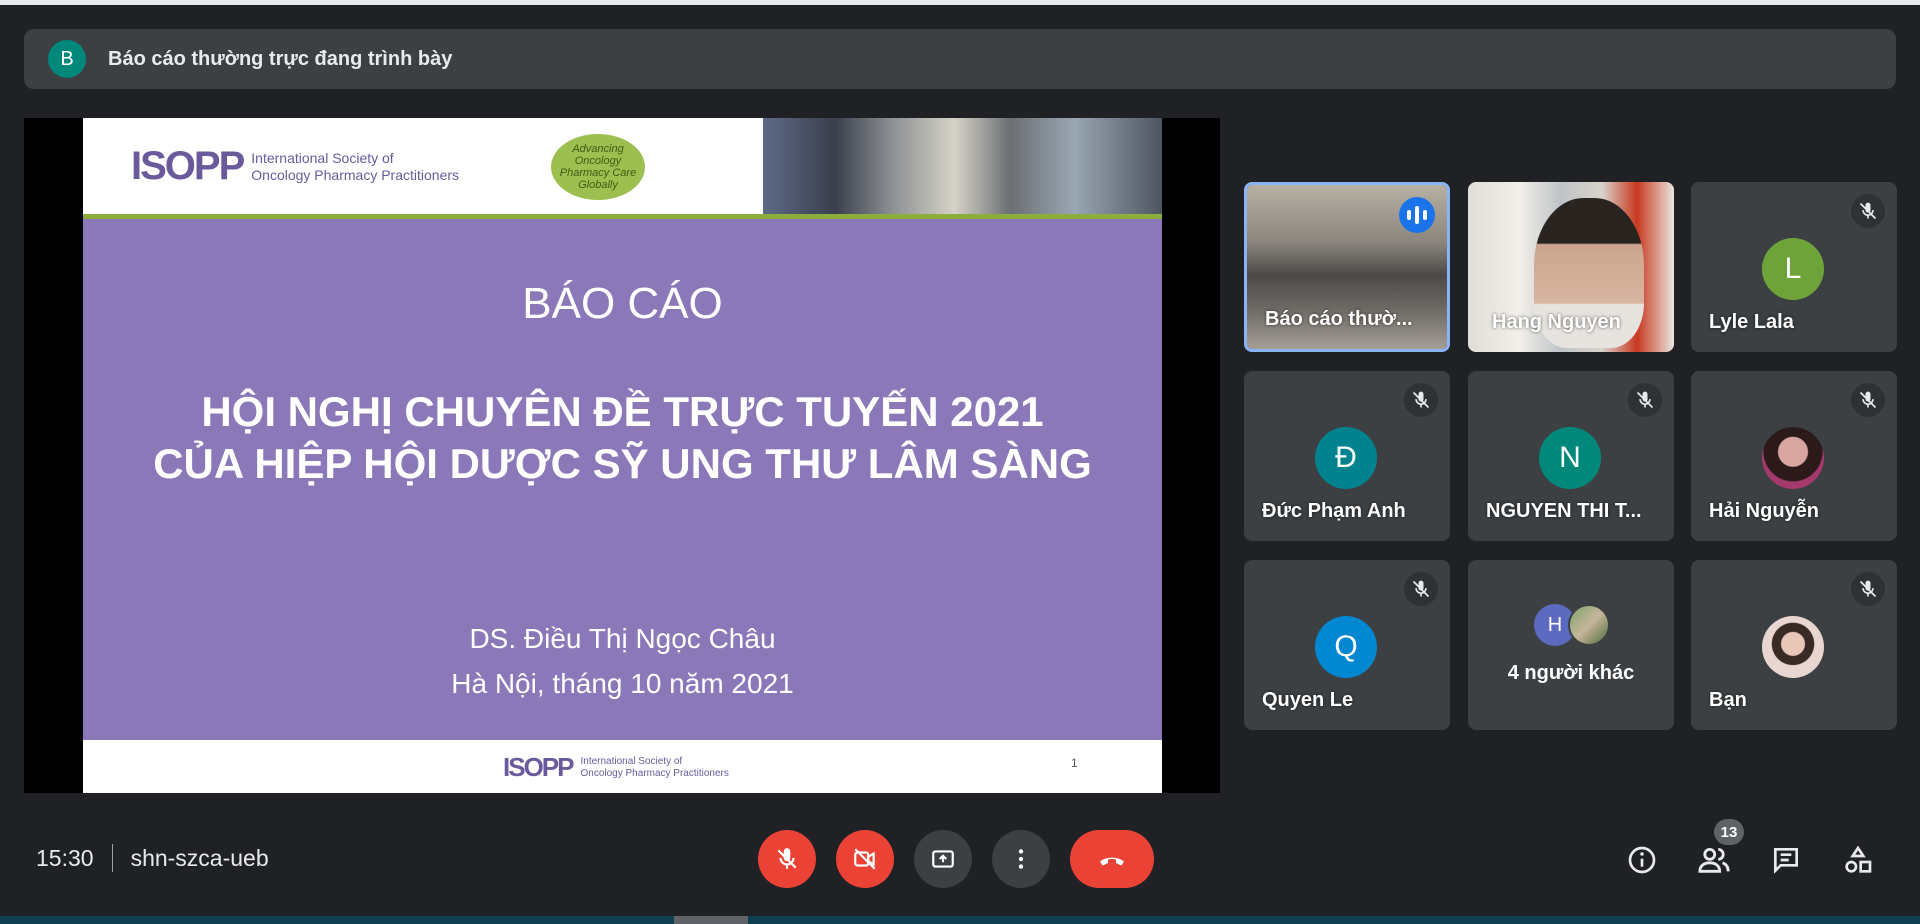 This screenshot has width=1920, height=924. What do you see at coordinates (960, 59) in the screenshot?
I see `presenting-banner: B Báo cáo thường trực đang trình bày` at bounding box center [960, 59].